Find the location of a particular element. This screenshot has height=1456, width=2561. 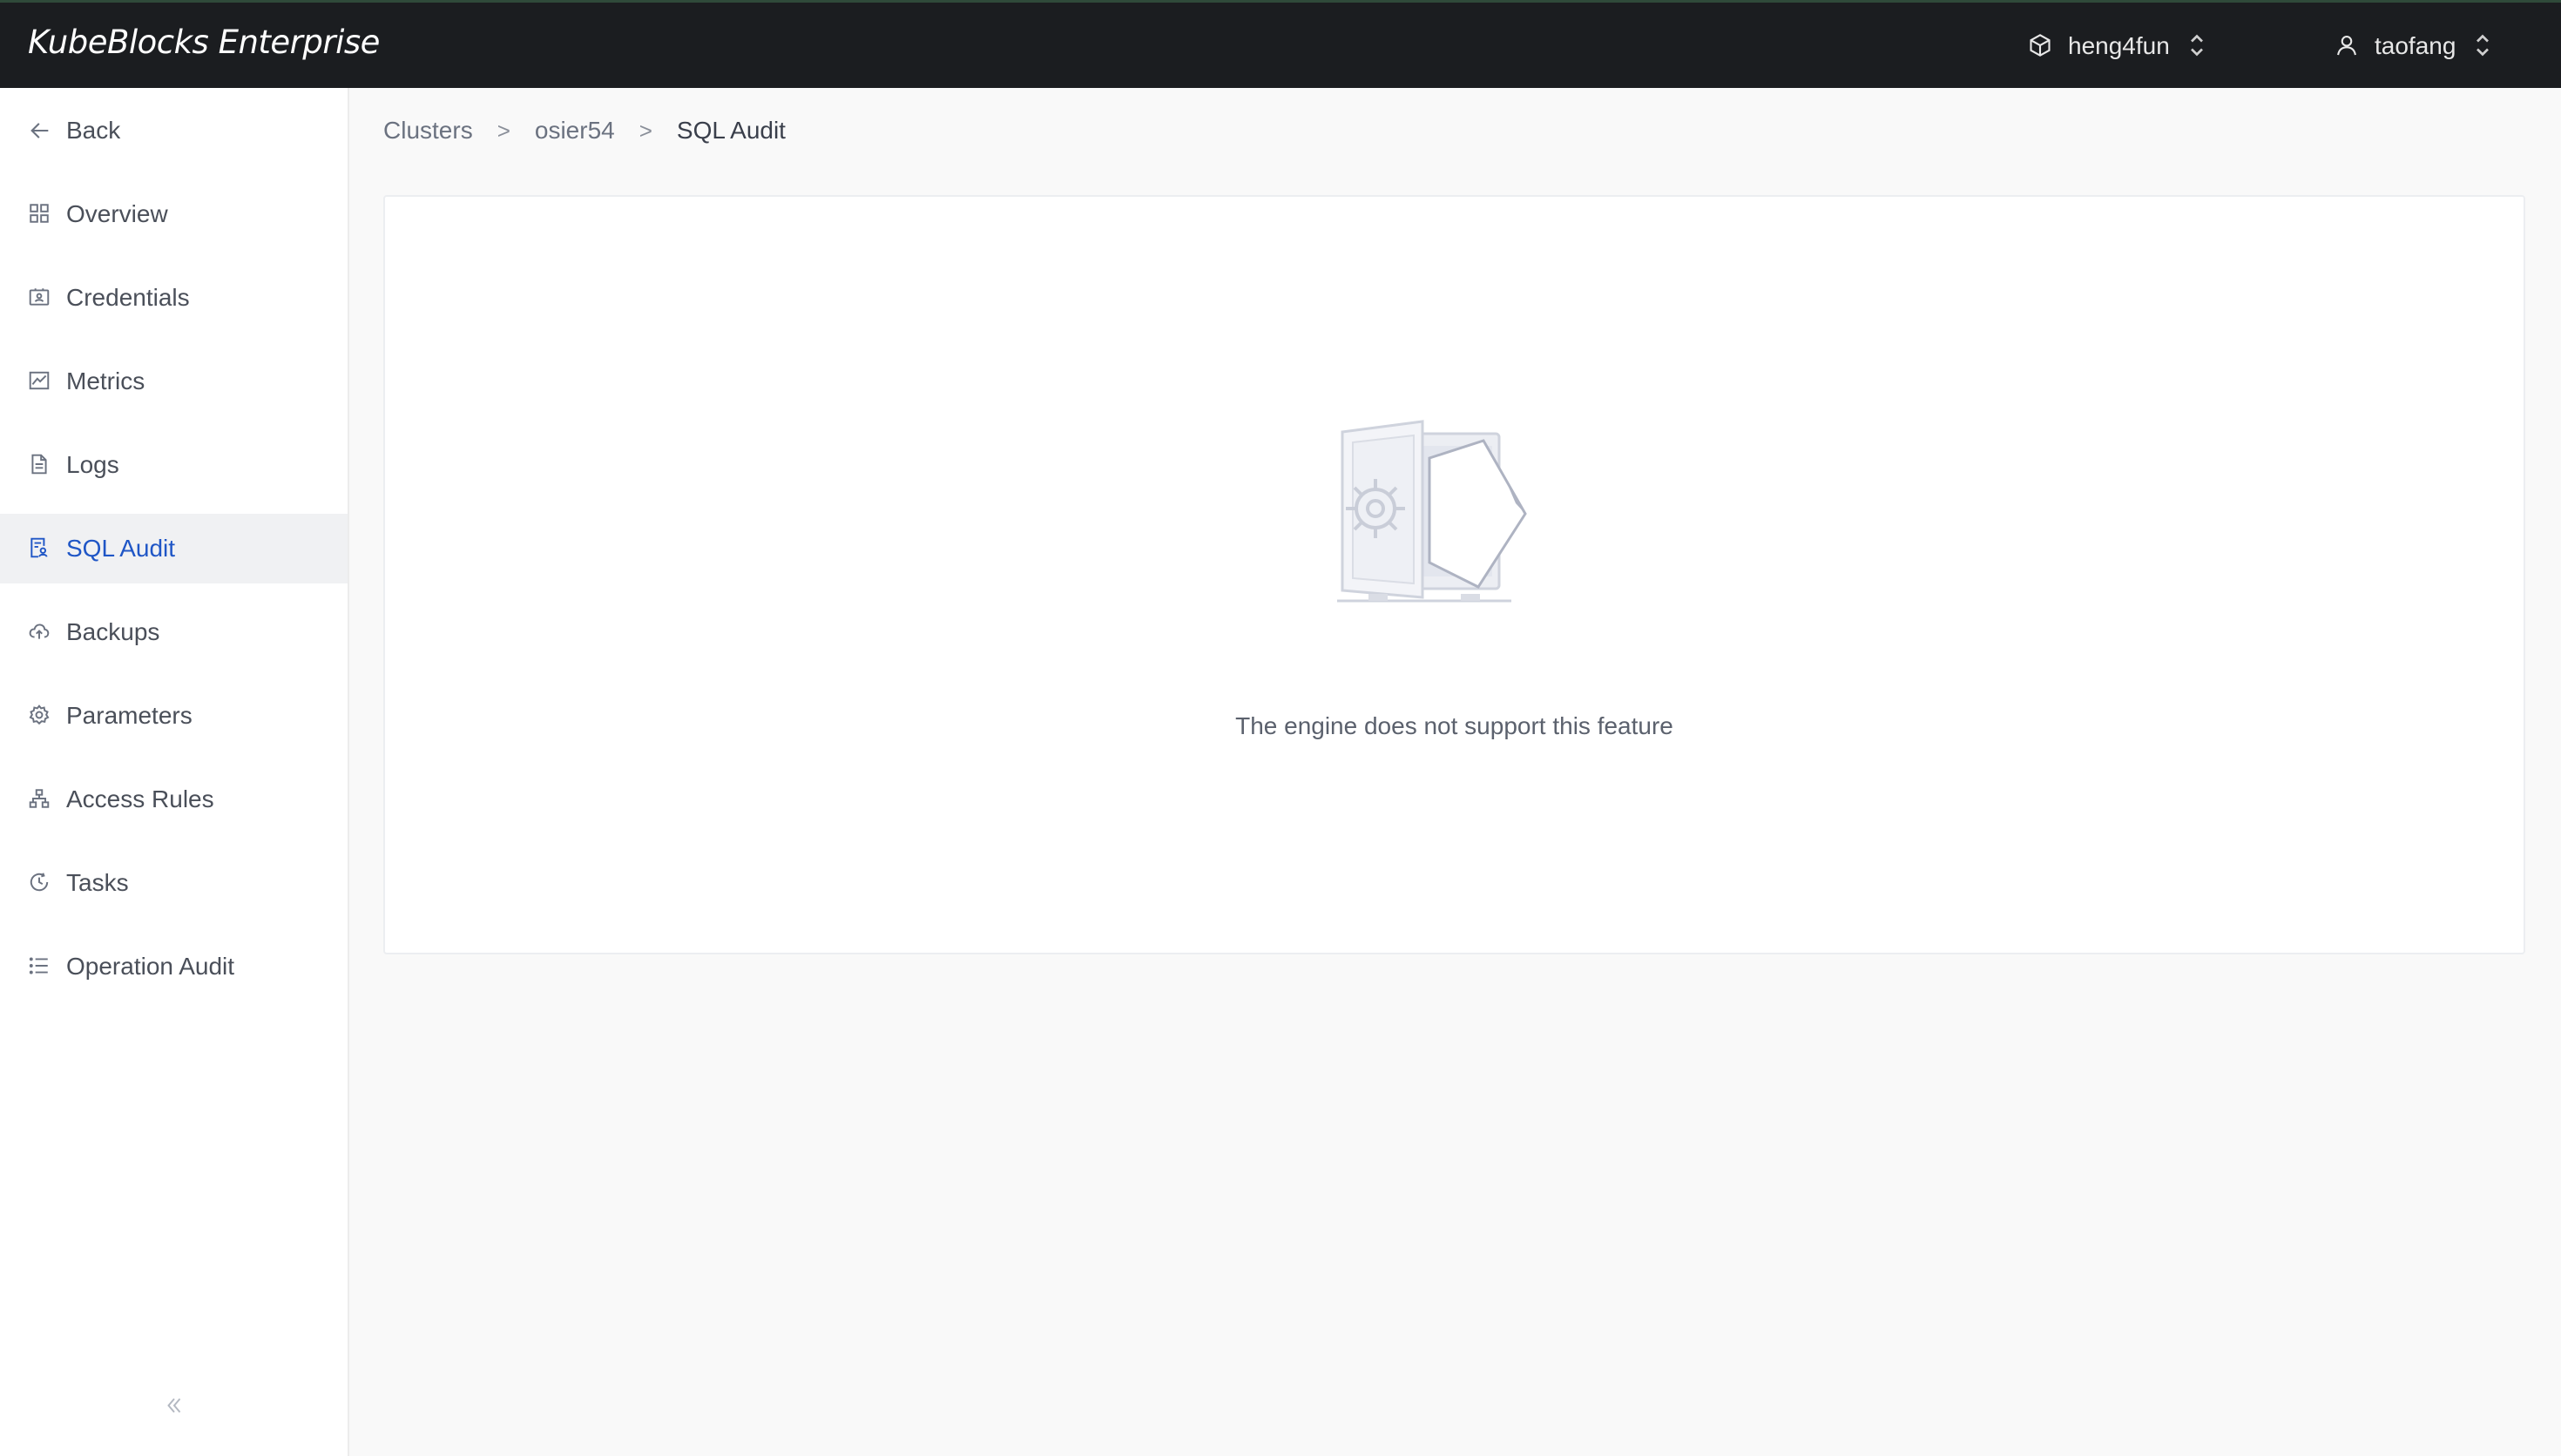

grid-icon is located at coordinates (40, 214).